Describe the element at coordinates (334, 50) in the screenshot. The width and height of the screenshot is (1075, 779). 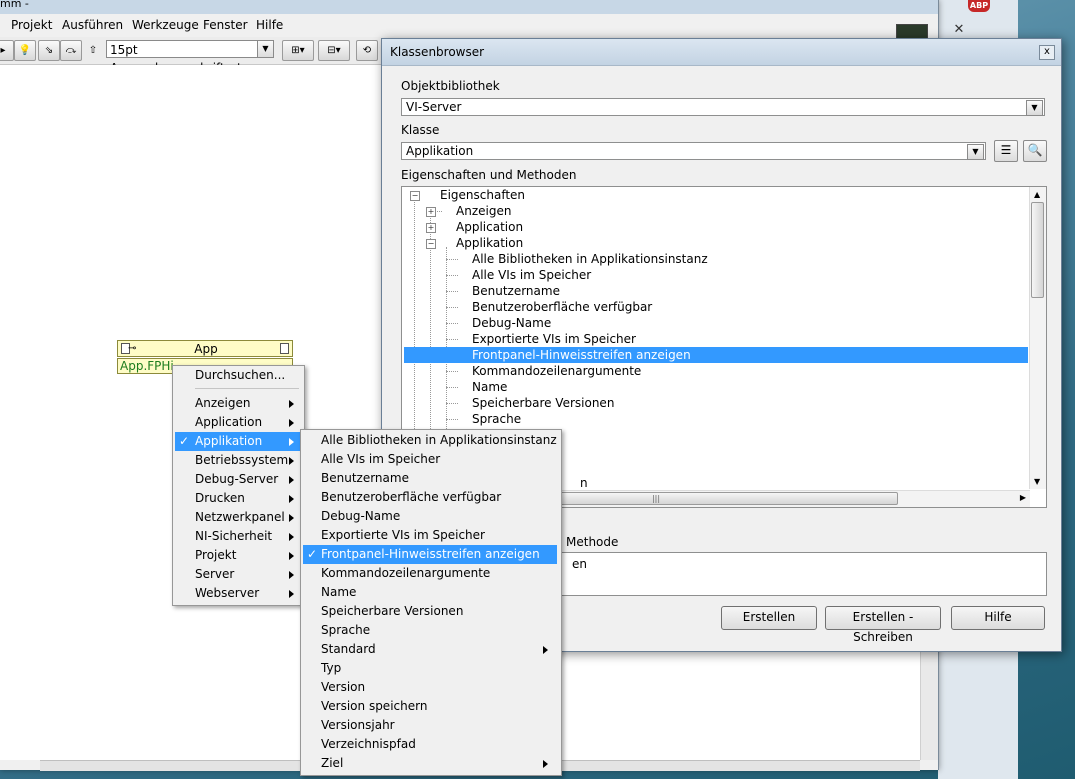
I see `distribute-objects-icon: ⊟▾` at that location.